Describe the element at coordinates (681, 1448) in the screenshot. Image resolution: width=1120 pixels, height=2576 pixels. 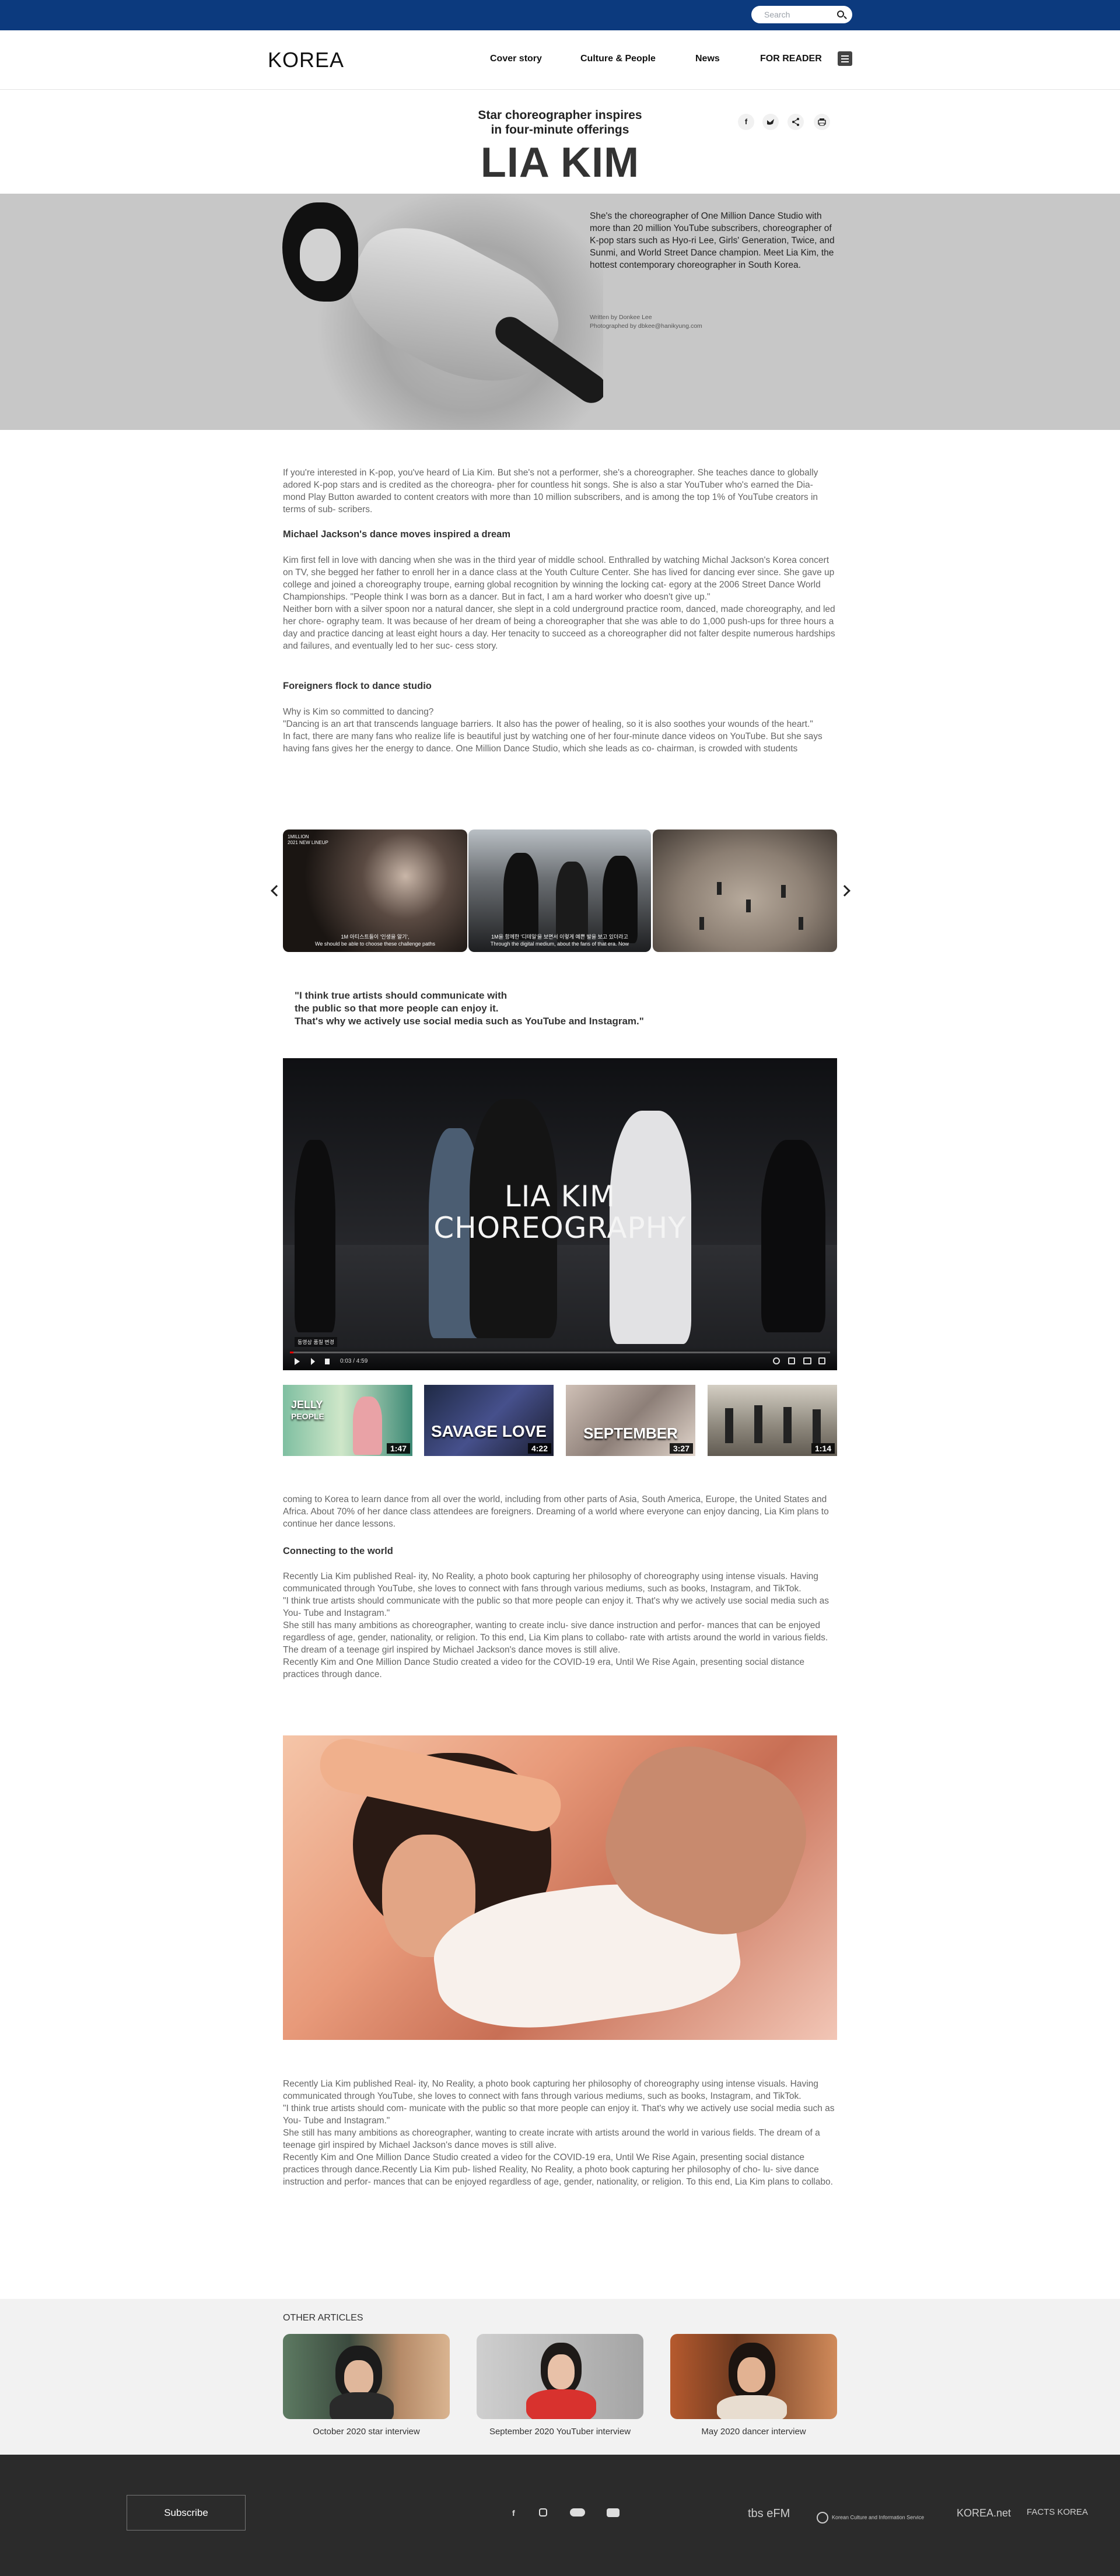
I see `video-duration: 3:27` at that location.